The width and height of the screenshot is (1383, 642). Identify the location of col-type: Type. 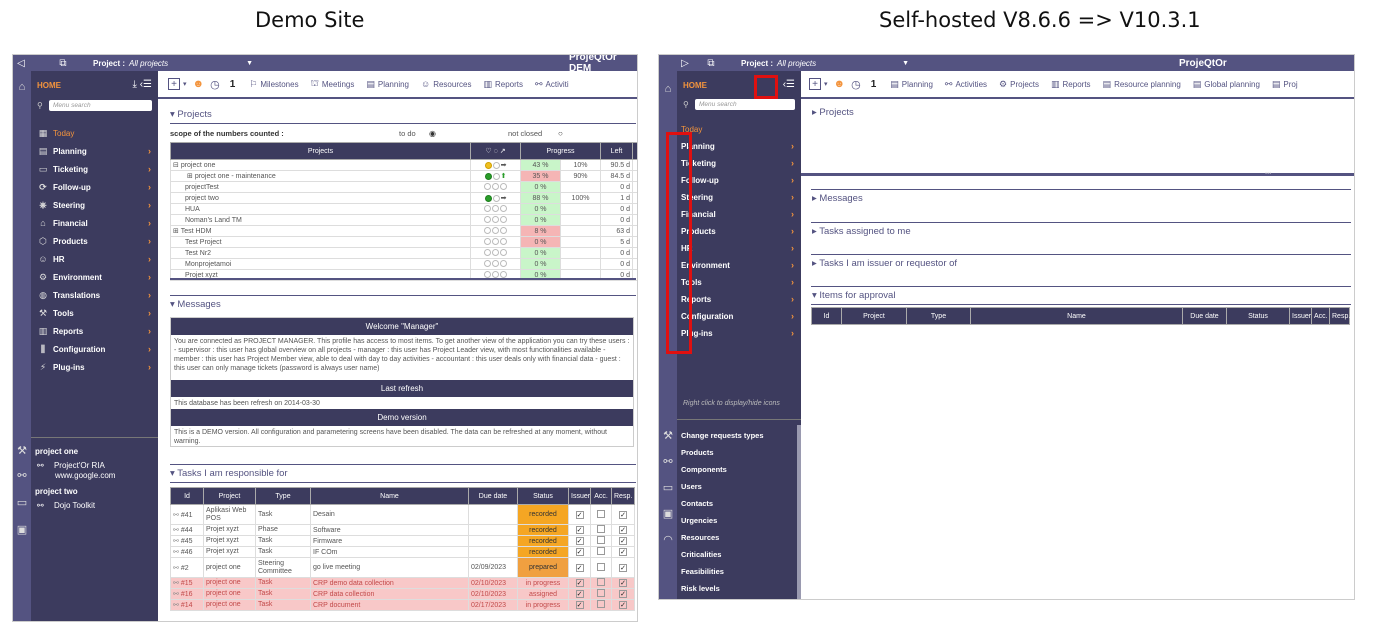
(938, 316).